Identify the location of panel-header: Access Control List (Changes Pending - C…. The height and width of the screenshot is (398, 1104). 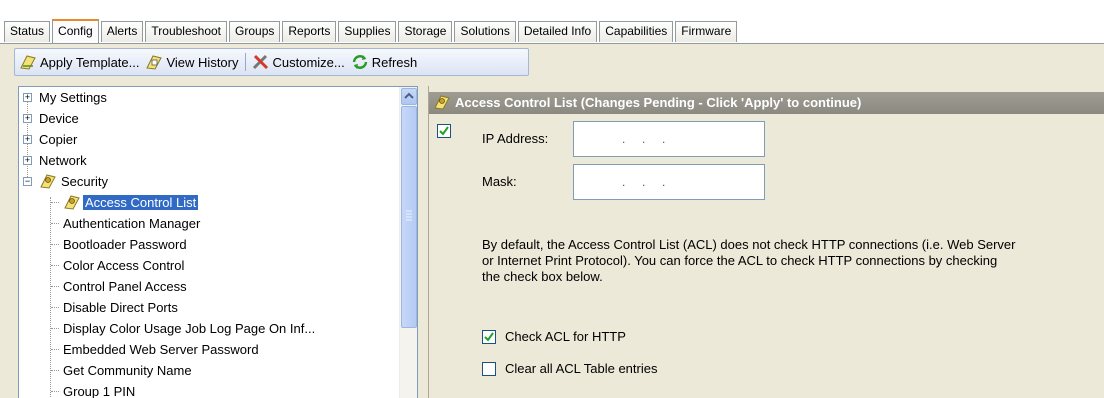
(766, 103).